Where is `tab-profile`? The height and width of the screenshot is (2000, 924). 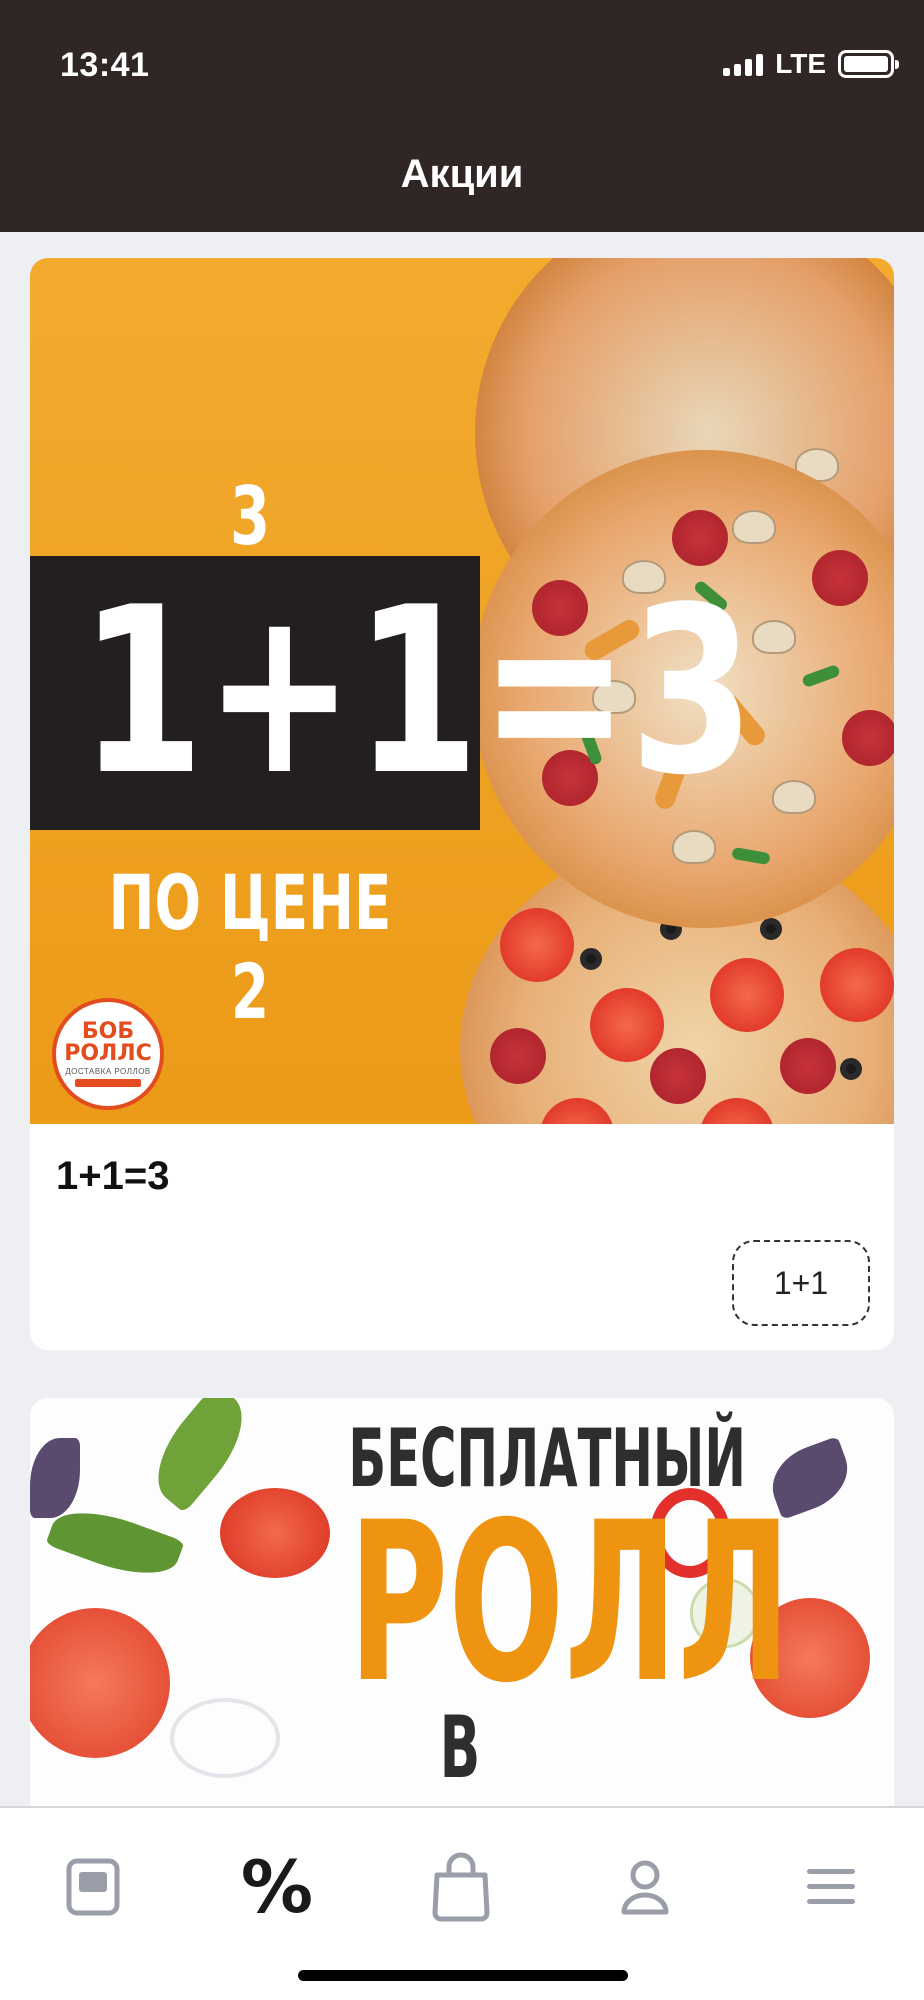
tab-profile is located at coordinates (645, 1887).